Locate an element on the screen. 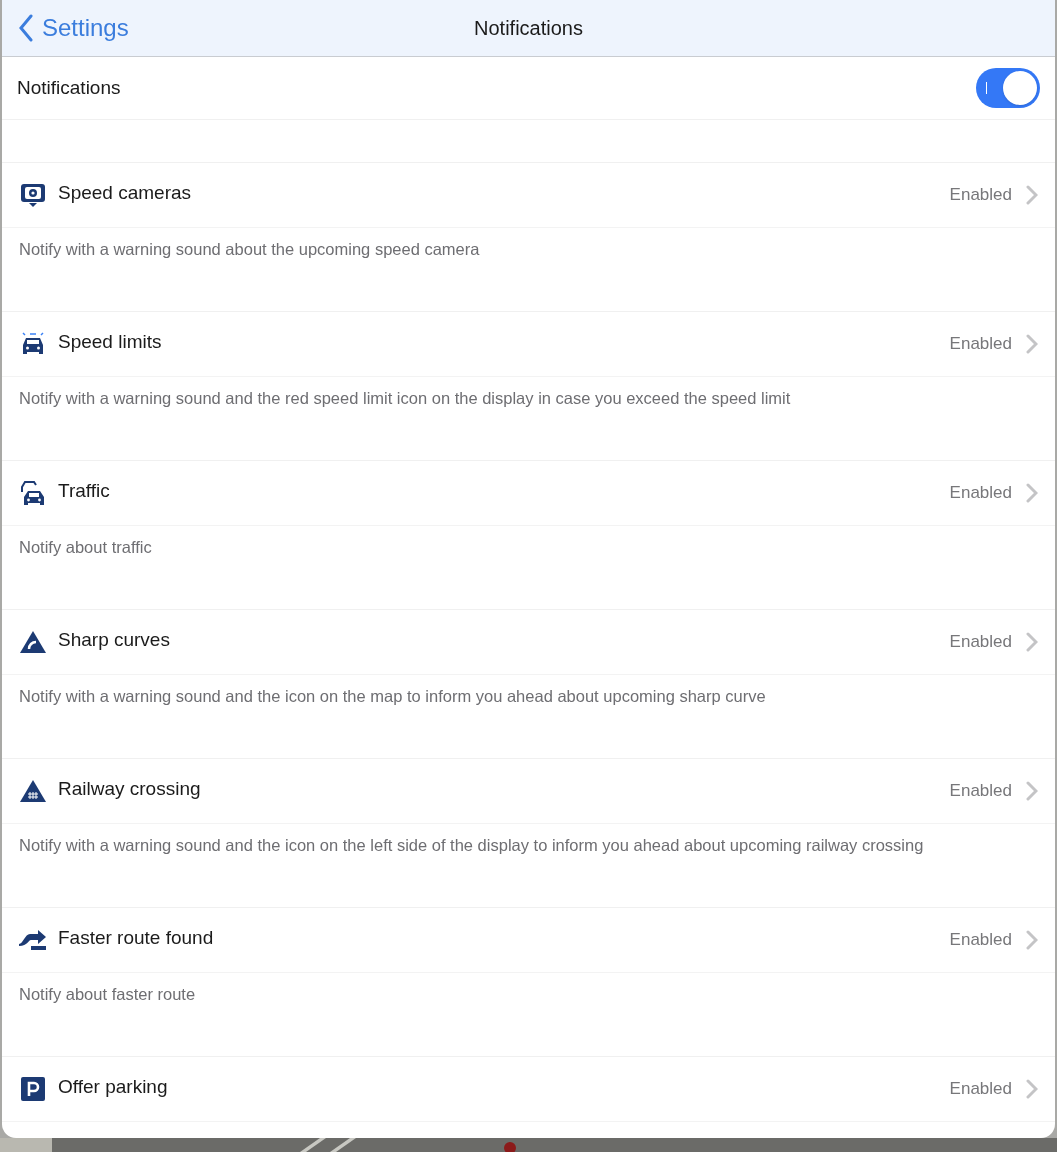 The image size is (1057, 1152). setting-description: Notify with a warning sound about the upcoming speed camera is located at coordinates (249, 249).